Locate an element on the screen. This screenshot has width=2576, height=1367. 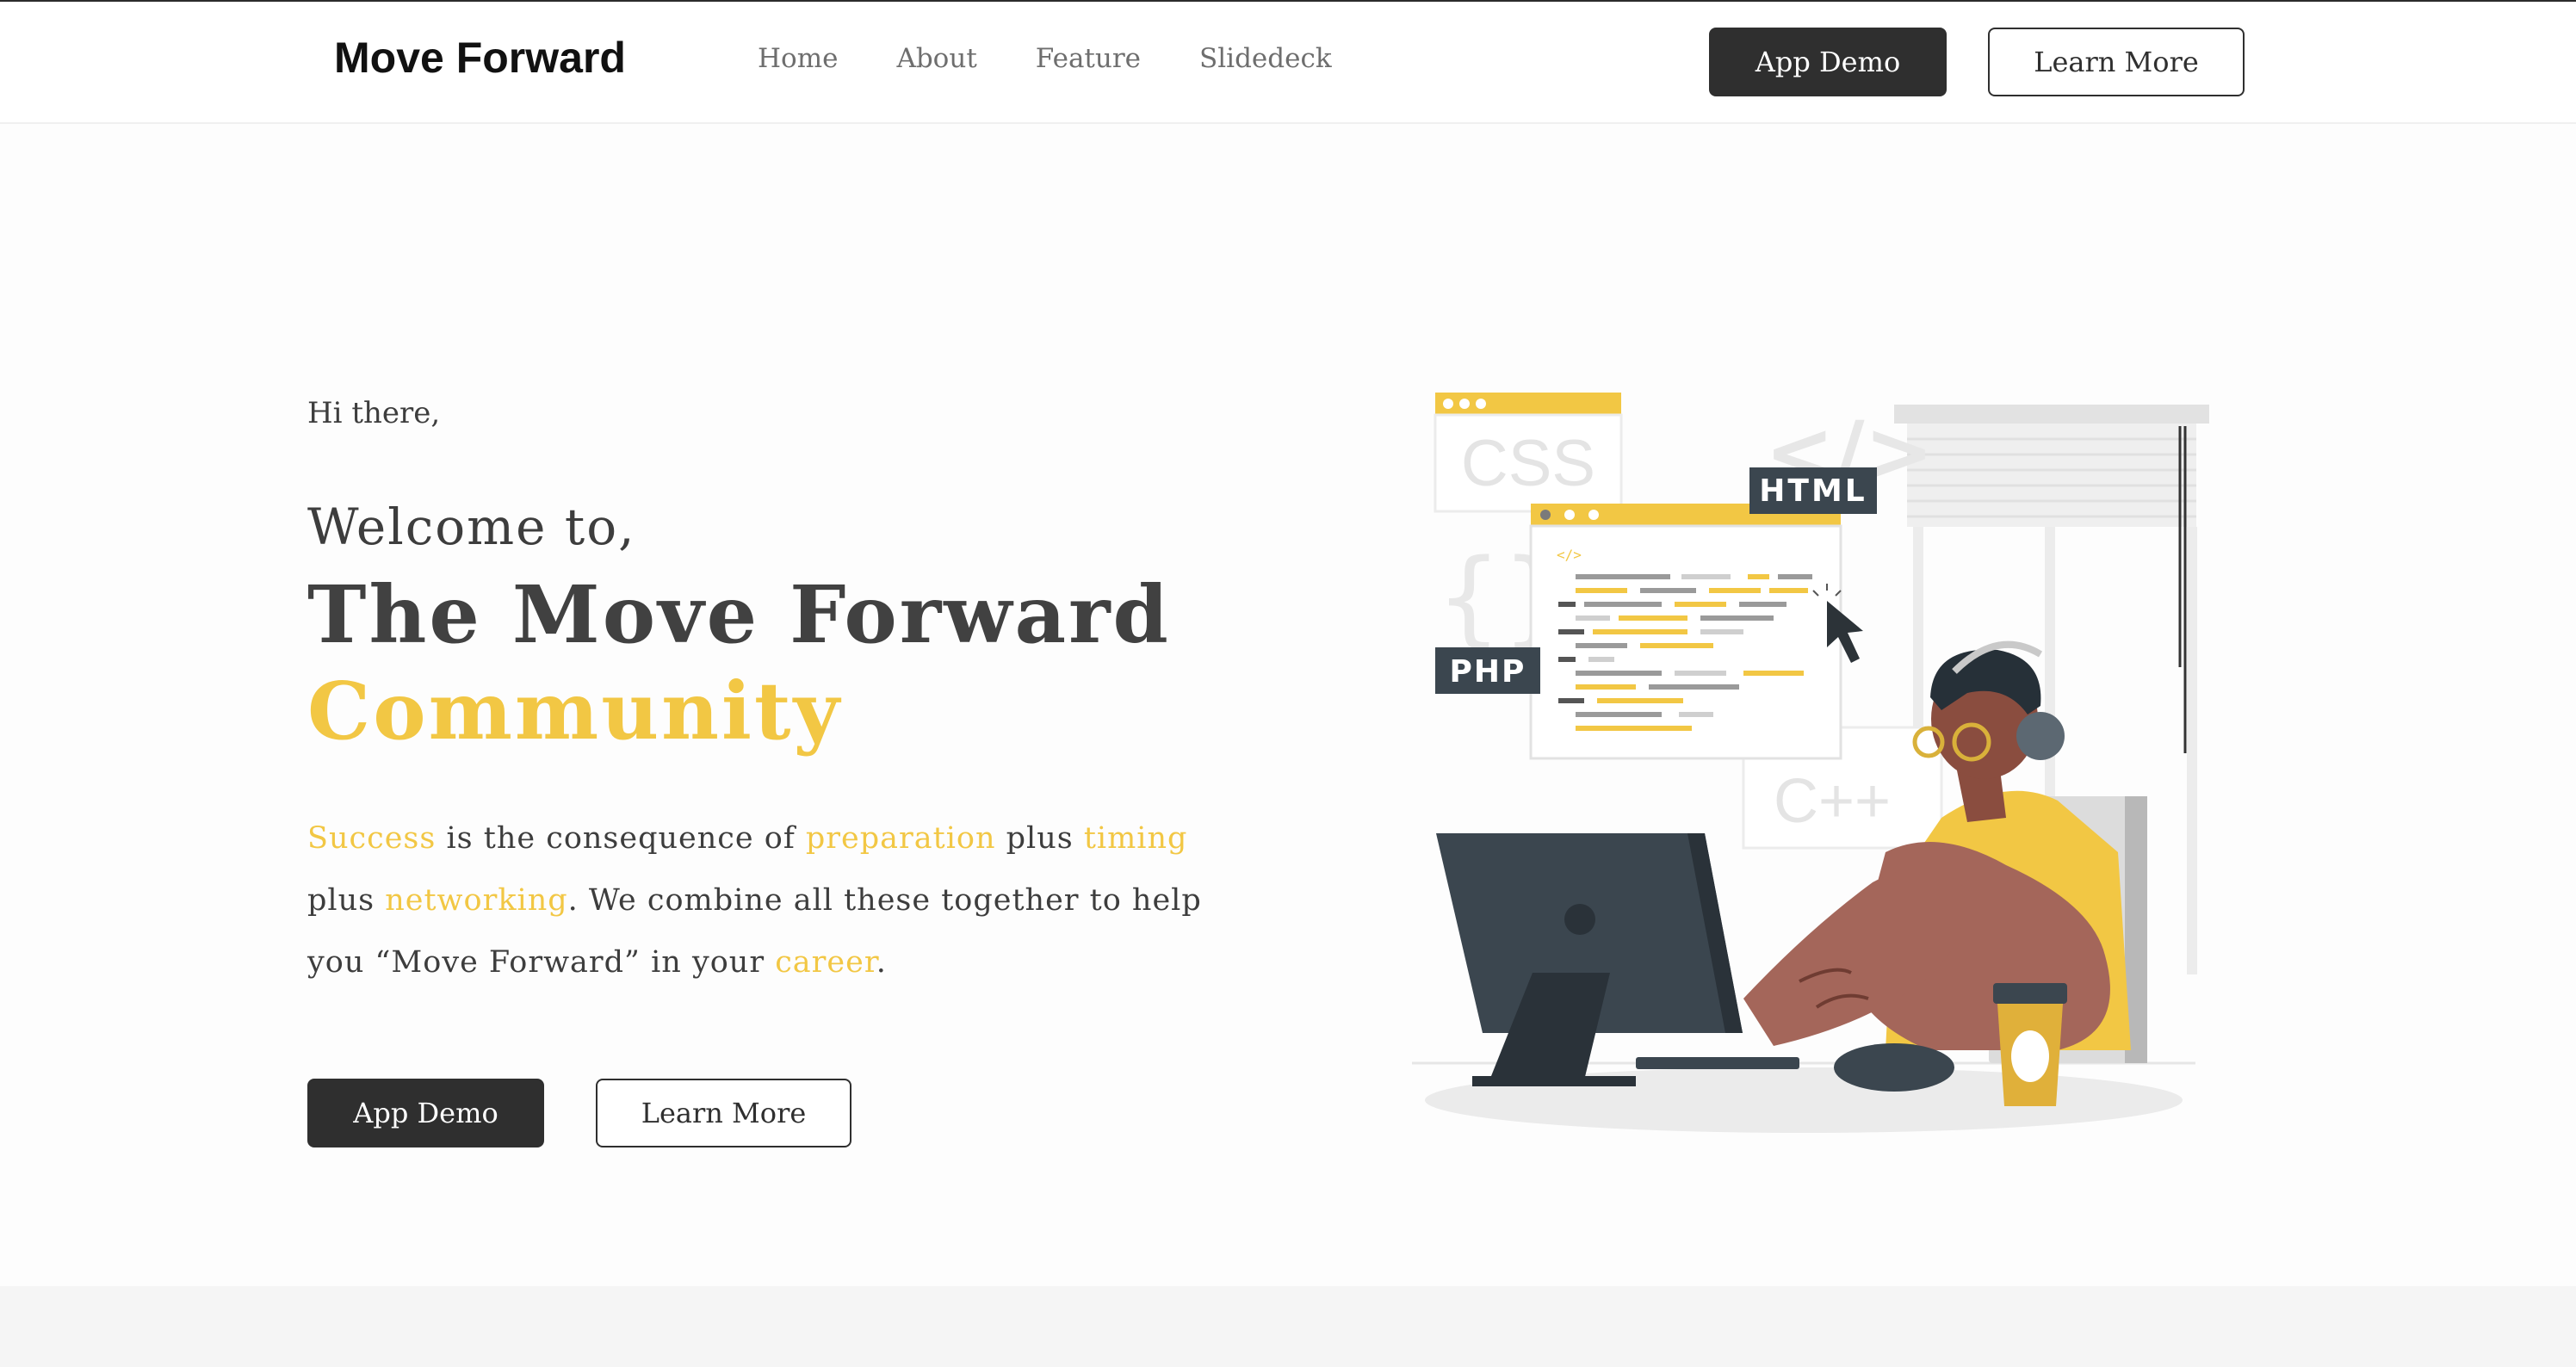
code-editor-window: </> is located at coordinates (1685, 632).